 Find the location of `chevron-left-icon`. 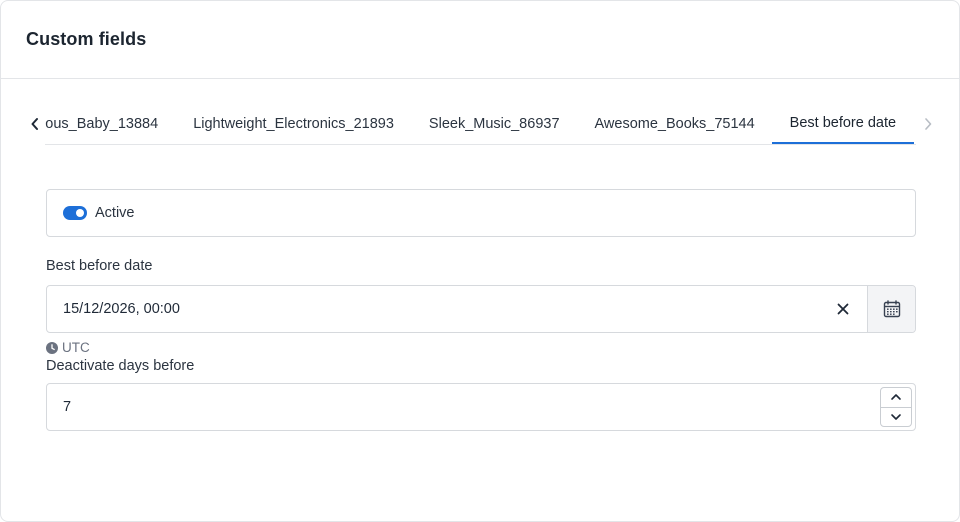

chevron-left-icon is located at coordinates (34, 124).